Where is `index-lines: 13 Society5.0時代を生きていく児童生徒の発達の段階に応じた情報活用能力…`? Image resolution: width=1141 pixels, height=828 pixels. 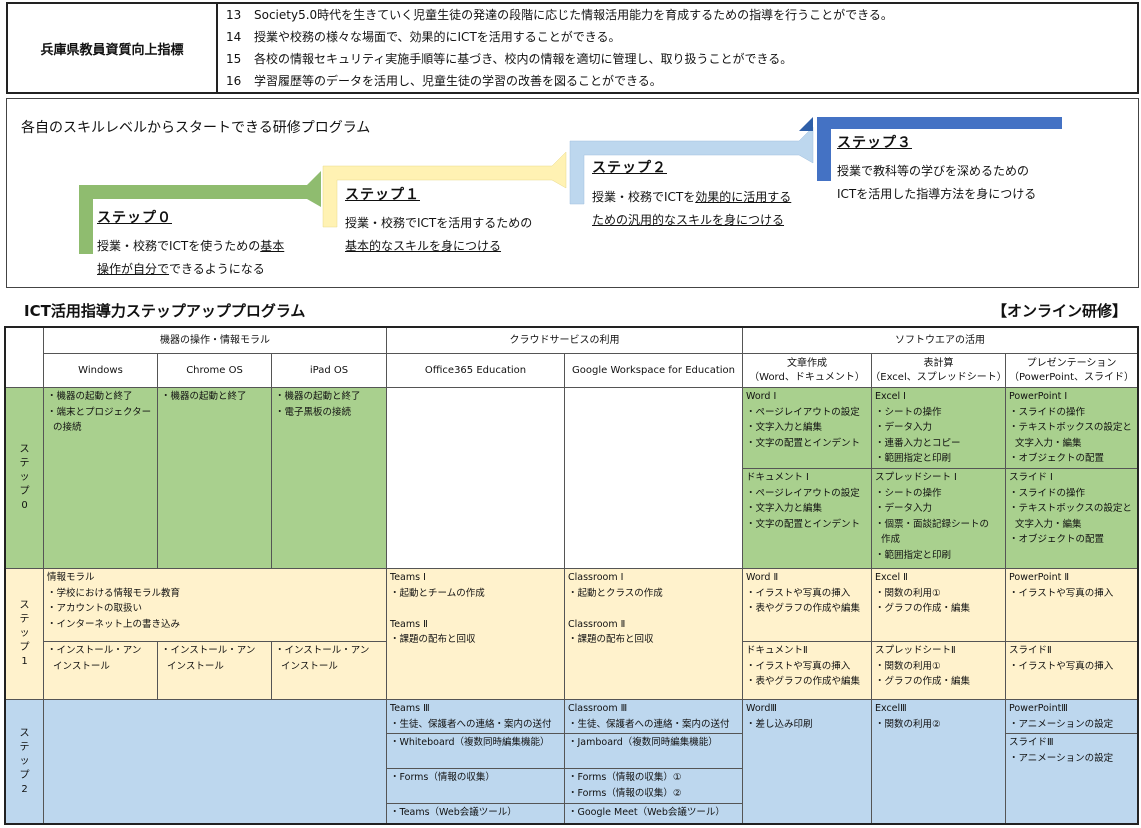 index-lines: 13 Society5.0時代を生きていく児童生徒の発達の段階に応じた情報活用能力… is located at coordinates (681, 48).